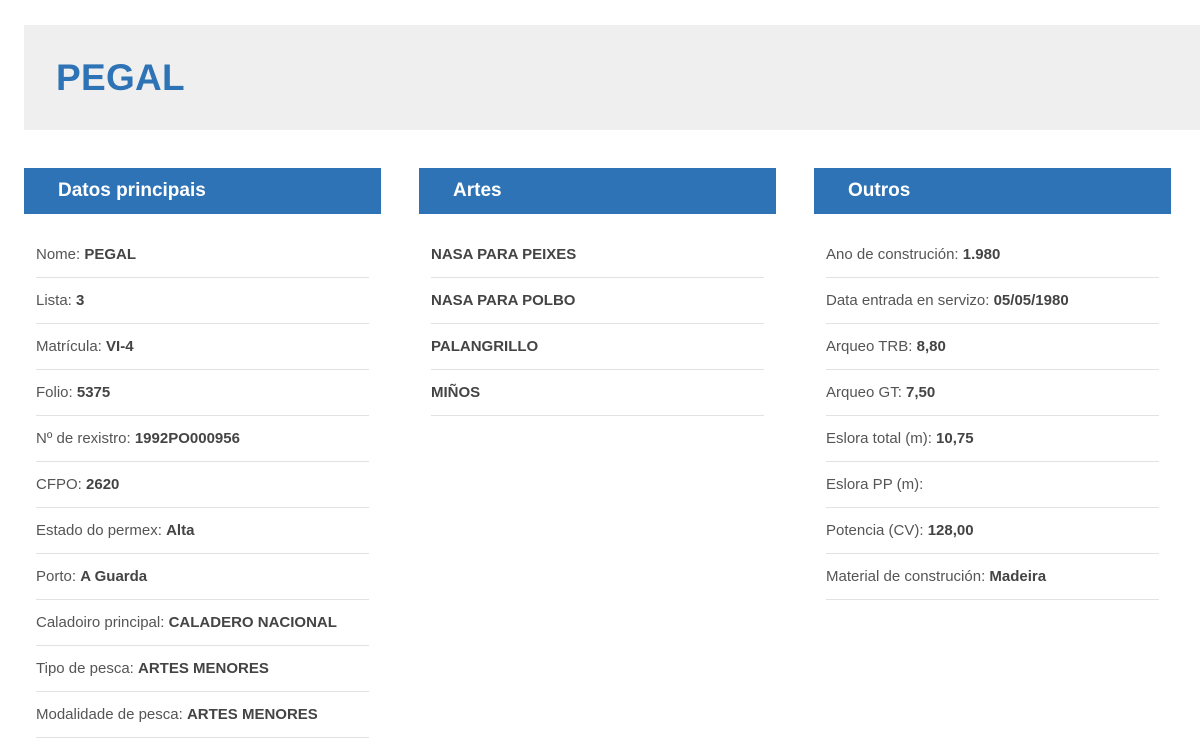  What do you see at coordinates (111, 714) in the screenshot?
I see `field-label: Modalidade de pesca:` at bounding box center [111, 714].